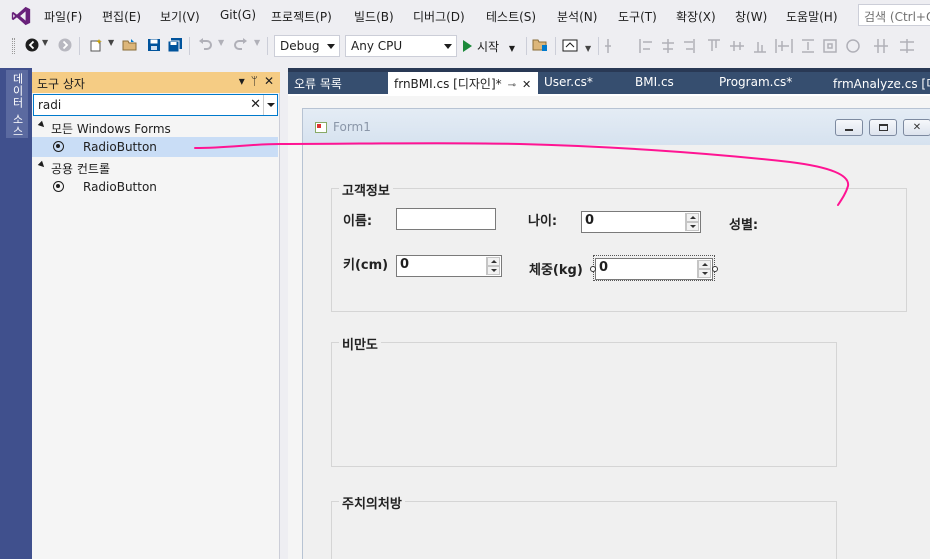 Image resolution: width=930 pixels, height=559 pixels. What do you see at coordinates (584, 400) in the screenshot?
I see `groupbox-obesity: 비만도` at bounding box center [584, 400].